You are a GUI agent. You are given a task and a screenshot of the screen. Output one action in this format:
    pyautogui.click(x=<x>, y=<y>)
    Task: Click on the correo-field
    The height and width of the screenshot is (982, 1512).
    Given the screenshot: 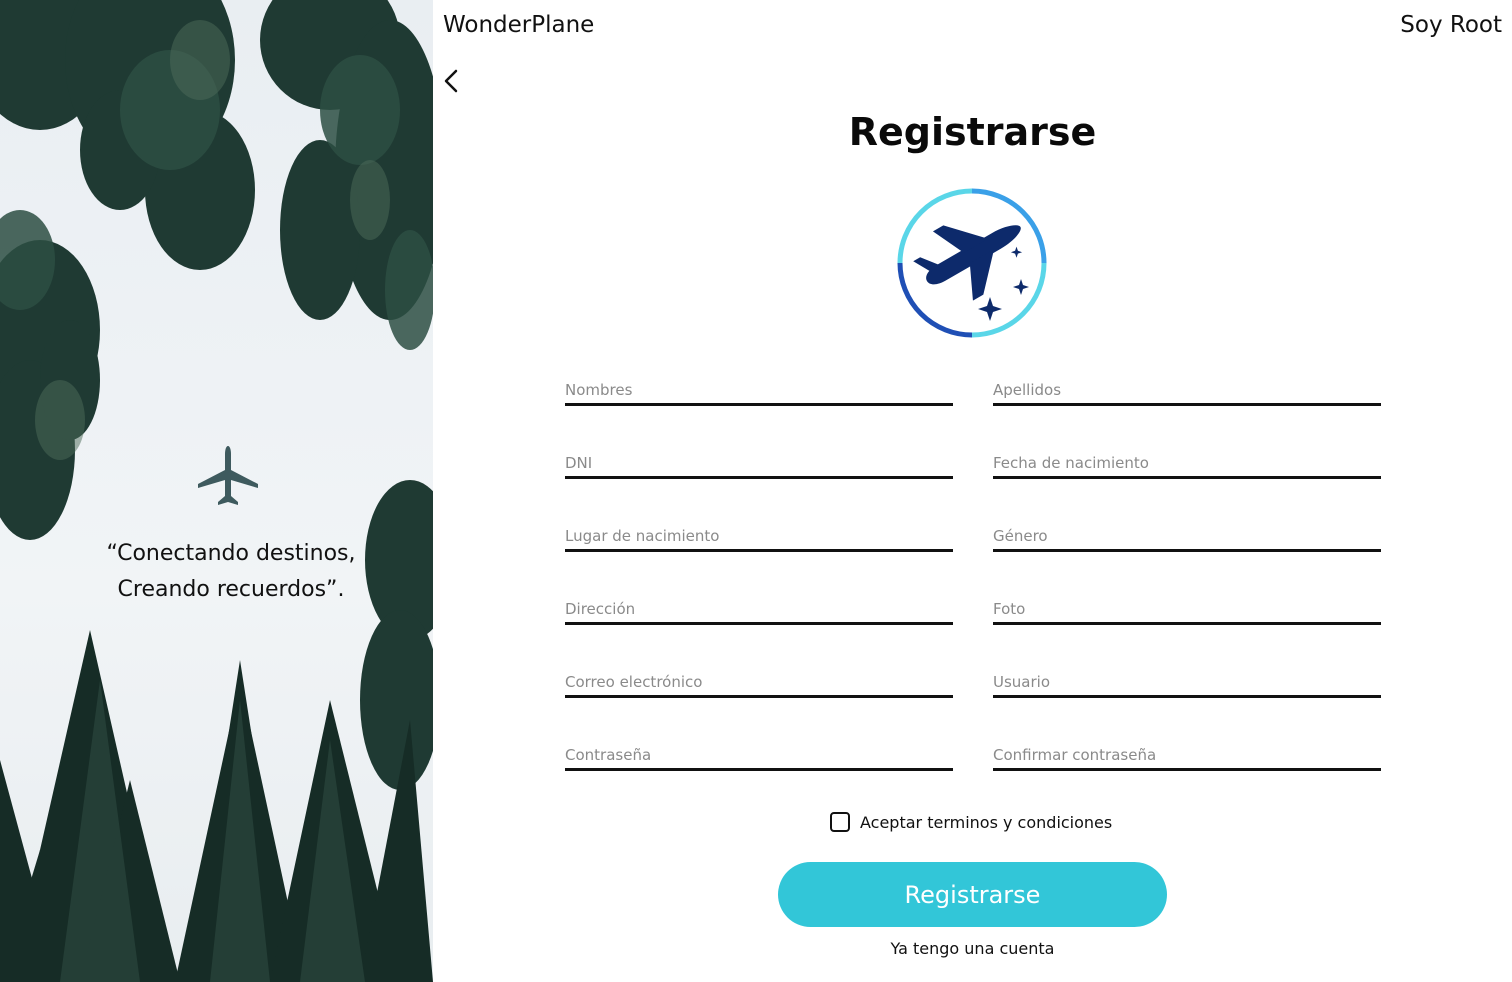 What is the action you would take?
    pyautogui.click(x=759, y=683)
    